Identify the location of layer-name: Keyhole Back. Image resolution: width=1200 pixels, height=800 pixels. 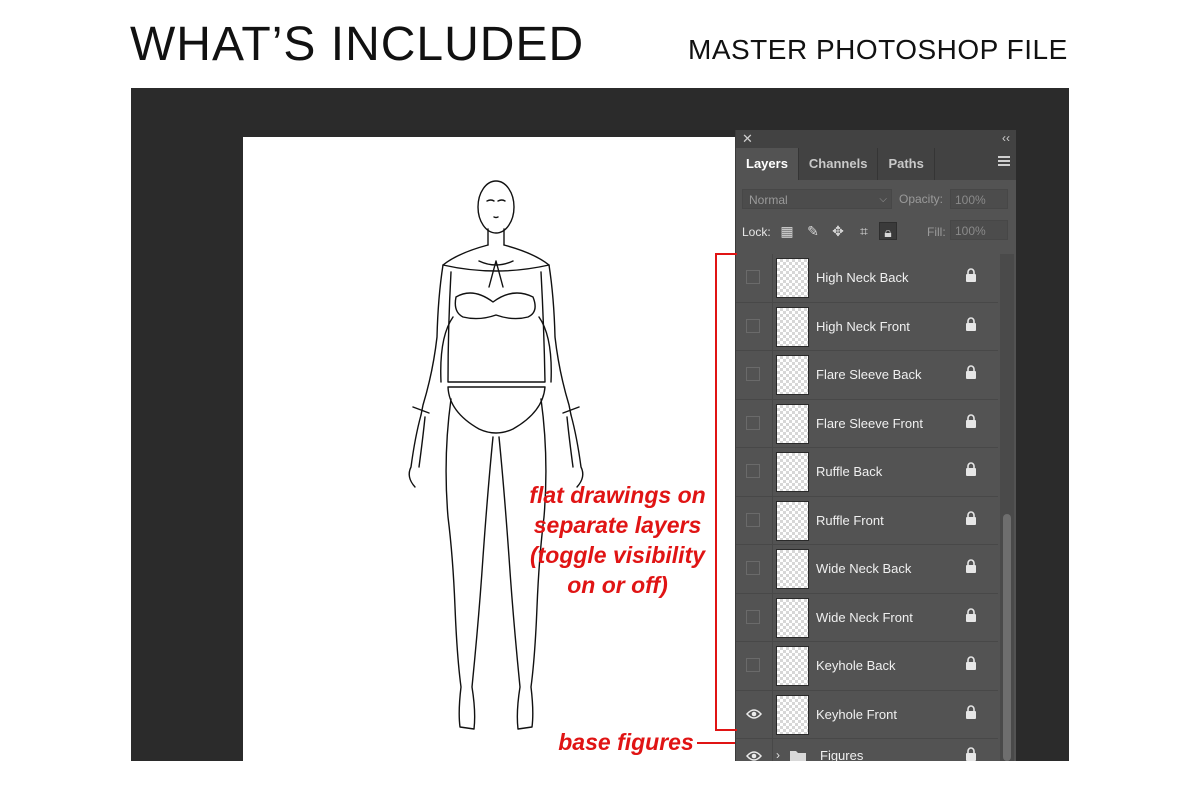
(856, 665).